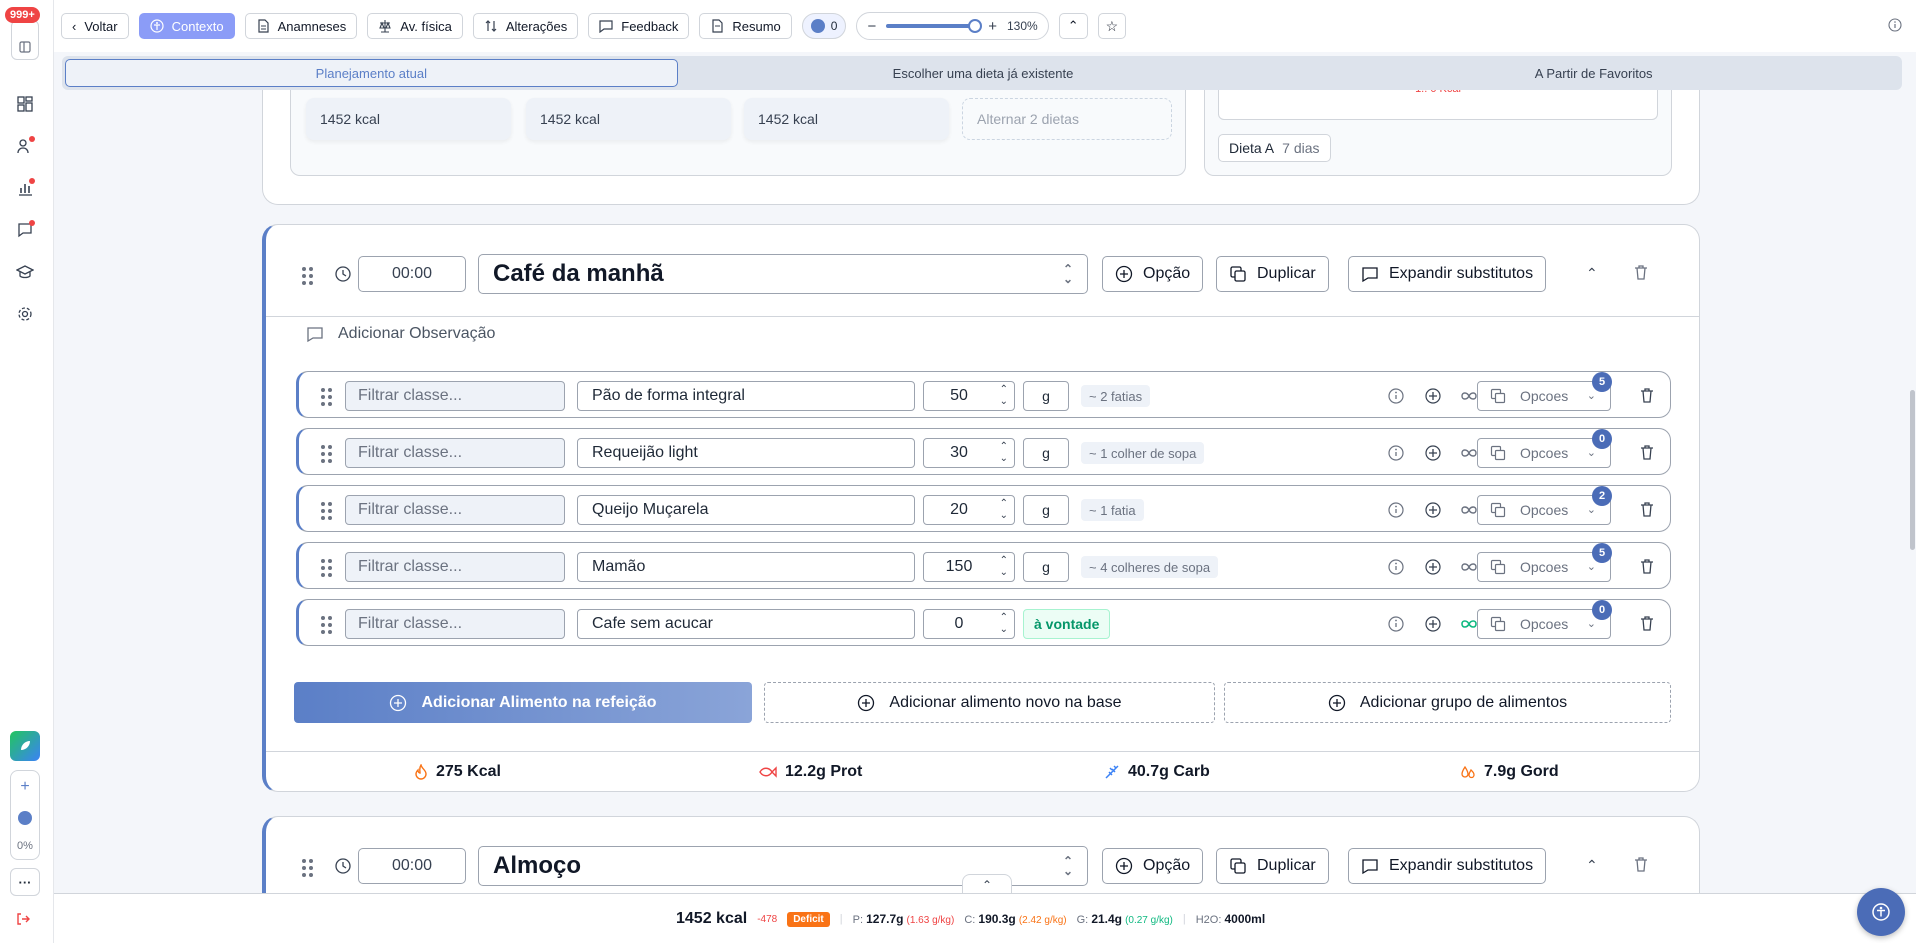  Describe the element at coordinates (1593, 73) in the screenshot. I see `tab-favorites: A Partir de Favoritos` at that location.